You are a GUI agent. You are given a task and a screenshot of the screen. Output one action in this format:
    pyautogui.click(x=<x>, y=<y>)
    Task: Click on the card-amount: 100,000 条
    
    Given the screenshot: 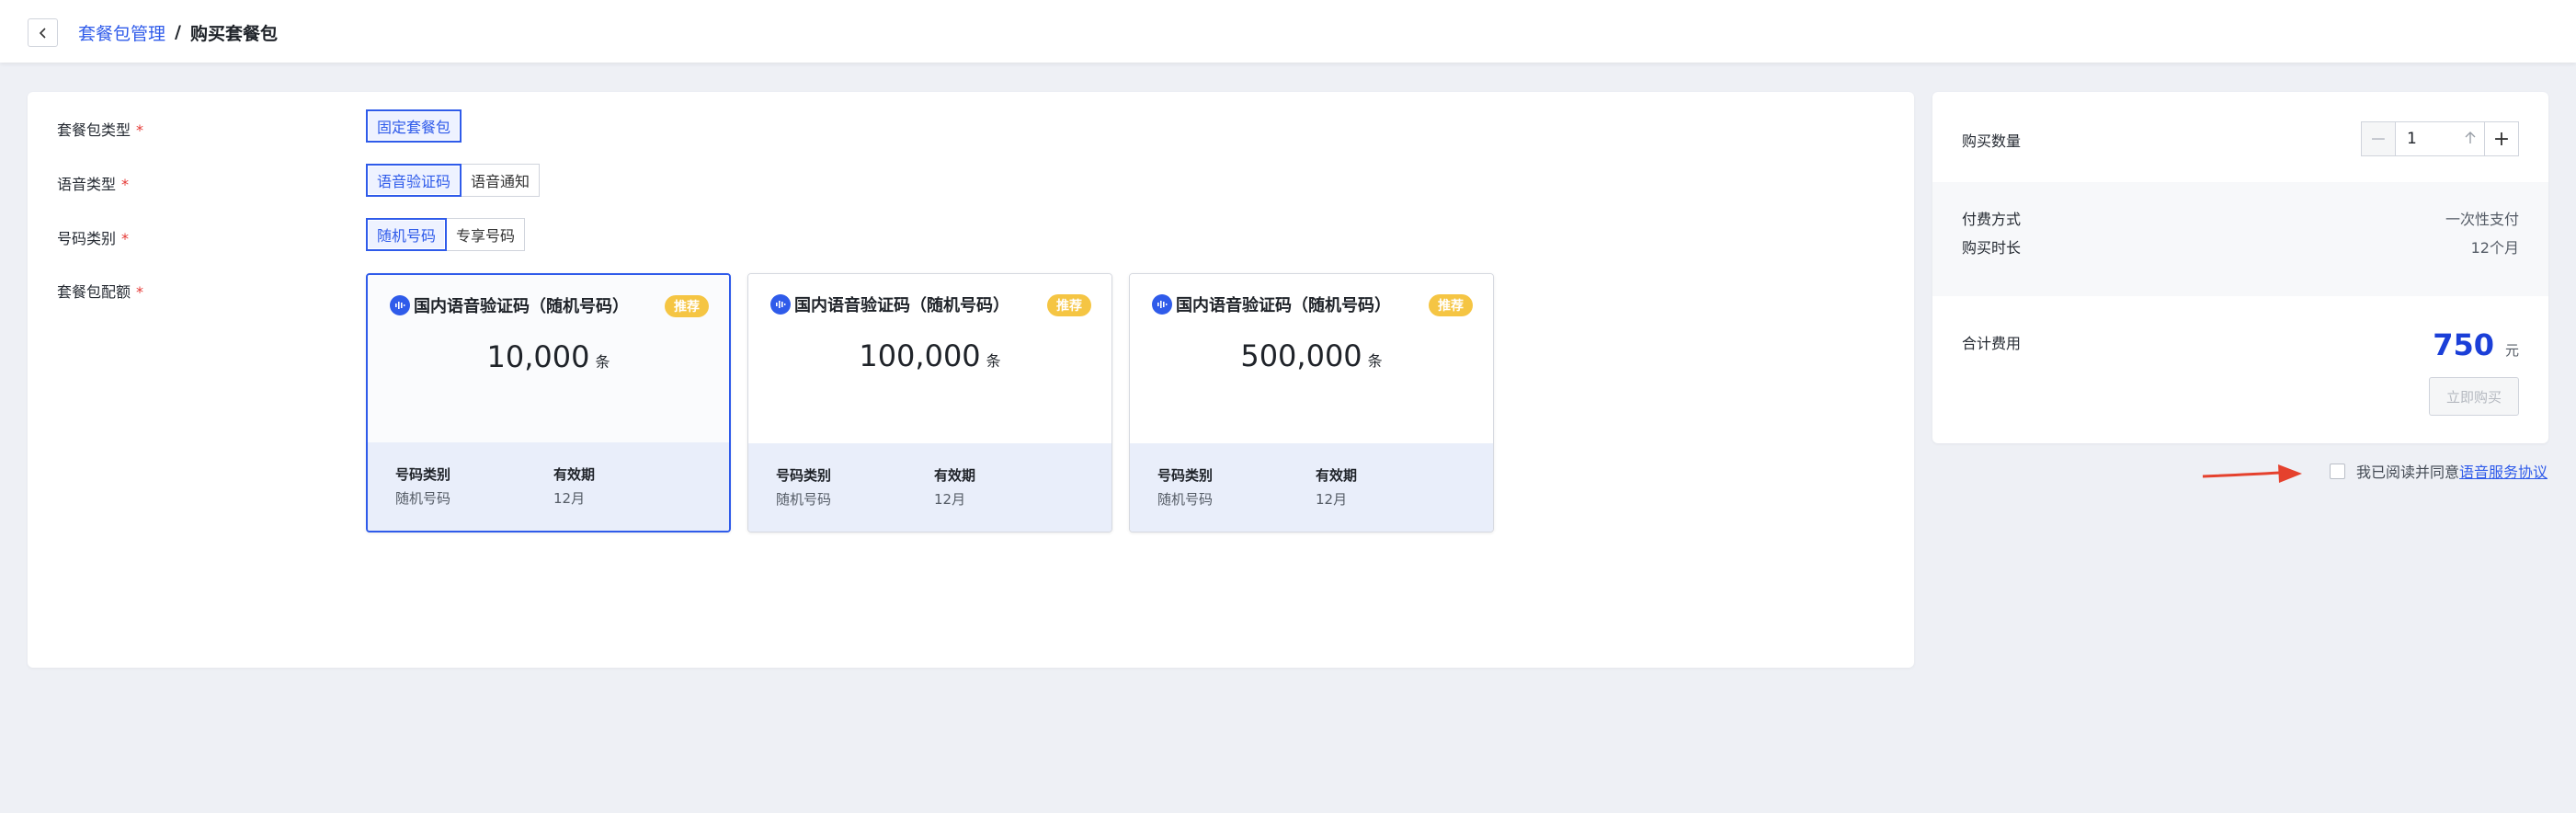 What is the action you would take?
    pyautogui.click(x=929, y=355)
    